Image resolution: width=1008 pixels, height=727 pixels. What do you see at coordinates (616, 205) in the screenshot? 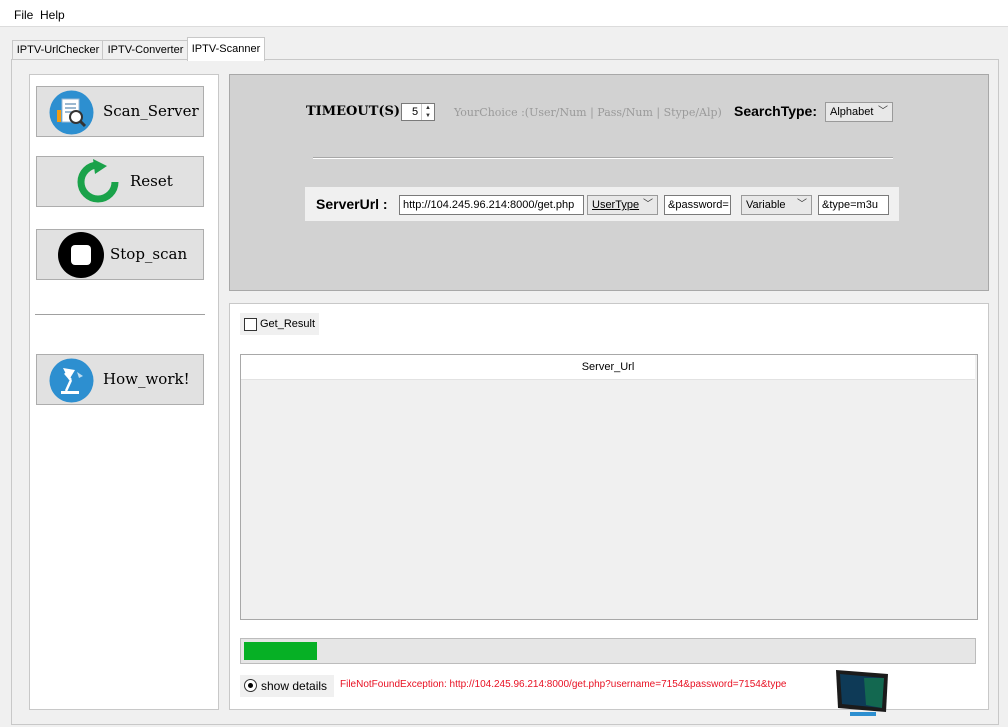
I see `user-type-value: UserType` at bounding box center [616, 205].